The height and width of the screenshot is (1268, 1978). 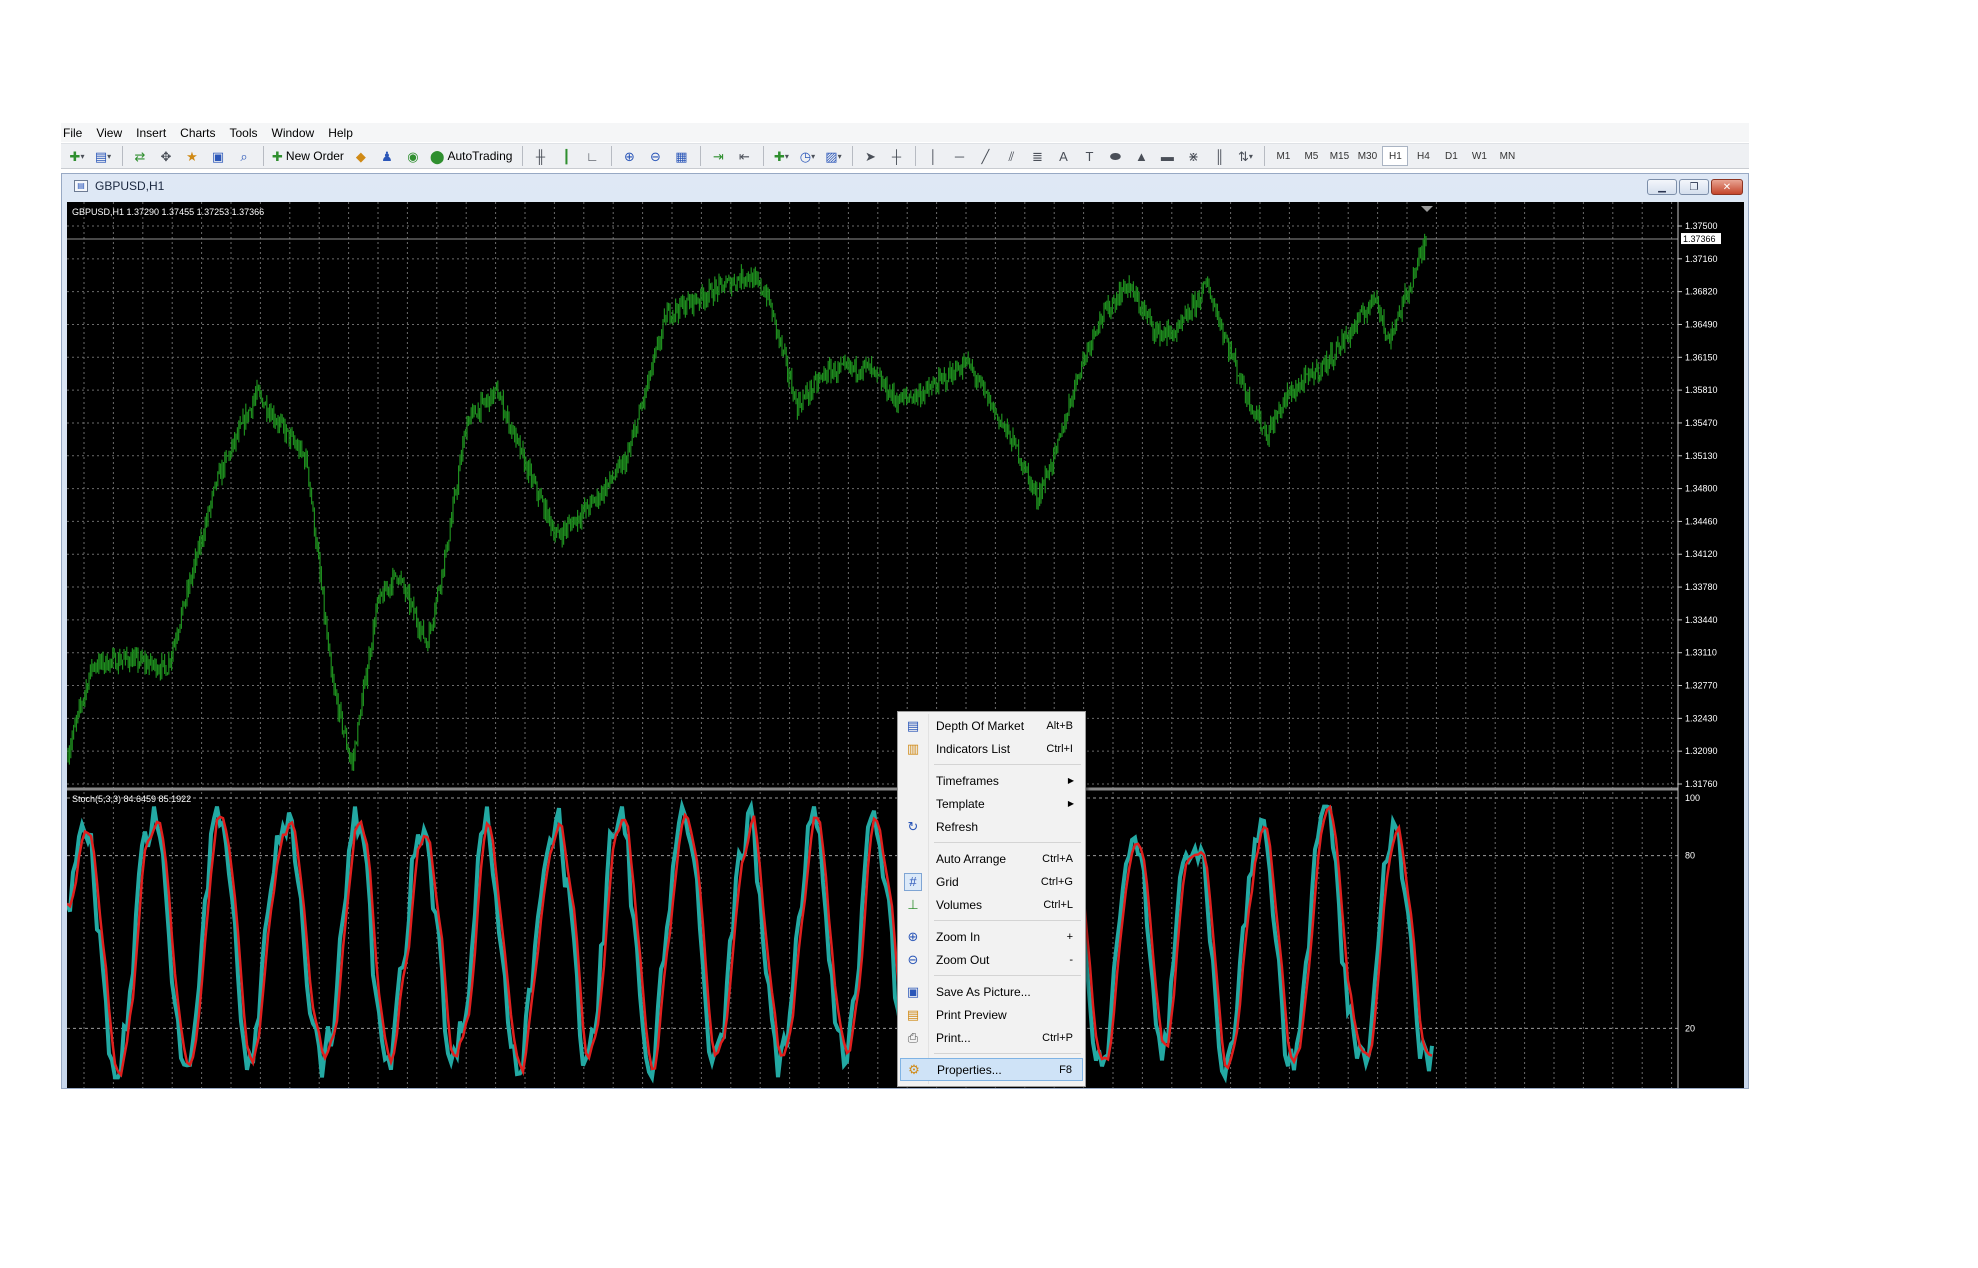 I want to click on zoom-in-button: ⊕, so click(x=629, y=156).